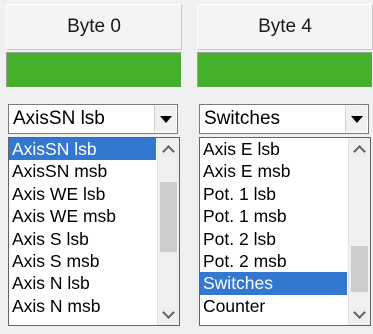 The height and width of the screenshot is (334, 373). Describe the element at coordinates (273, 194) in the screenshot. I see `list-item: Pot. 1 lsb` at that location.